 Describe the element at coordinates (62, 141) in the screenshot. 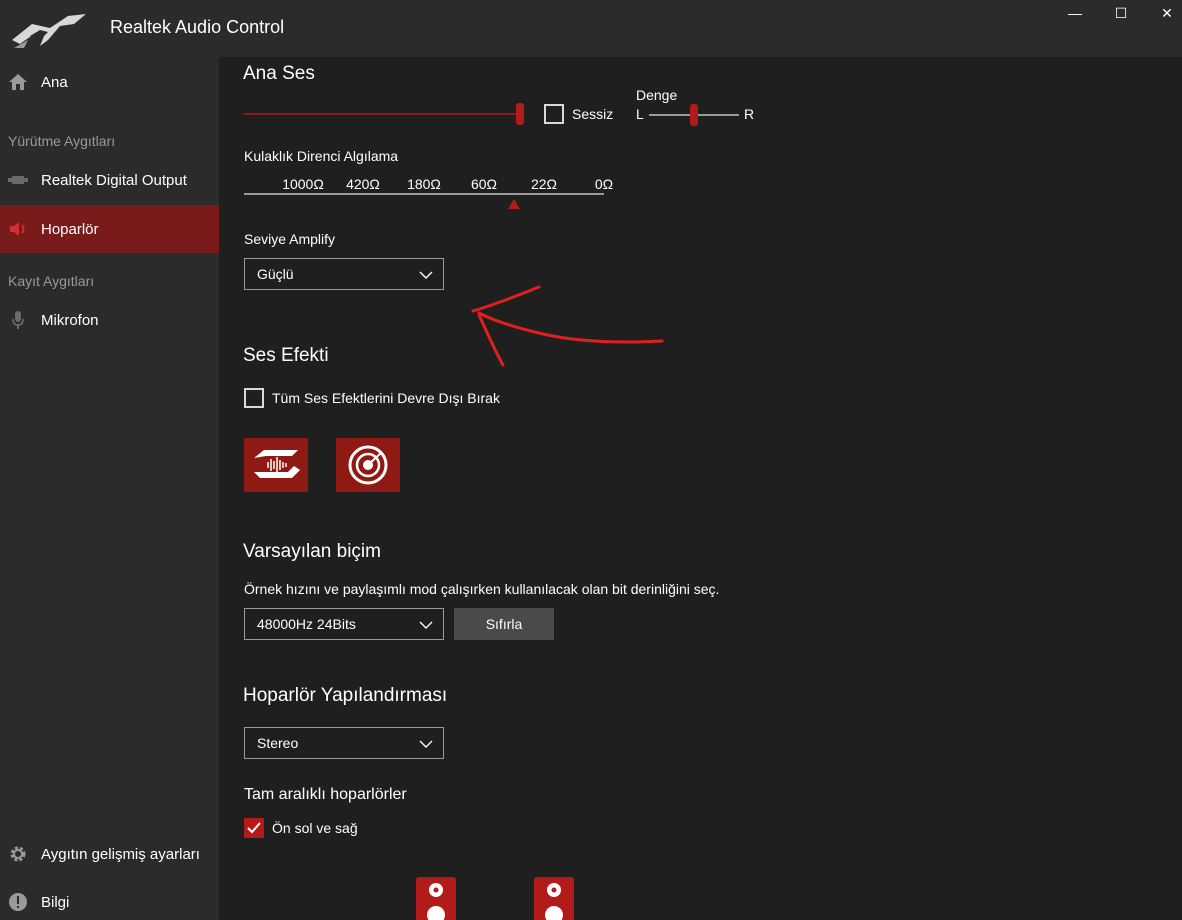

I see `section-playback-devices: Yürütme Aygıtları` at that location.